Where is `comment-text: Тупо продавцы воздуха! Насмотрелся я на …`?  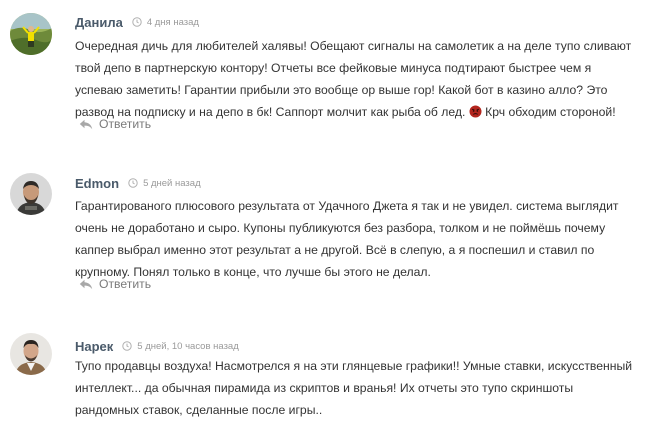 comment-text: Тупо продавцы воздуха! Насмотрелся я на … is located at coordinates (354, 388).